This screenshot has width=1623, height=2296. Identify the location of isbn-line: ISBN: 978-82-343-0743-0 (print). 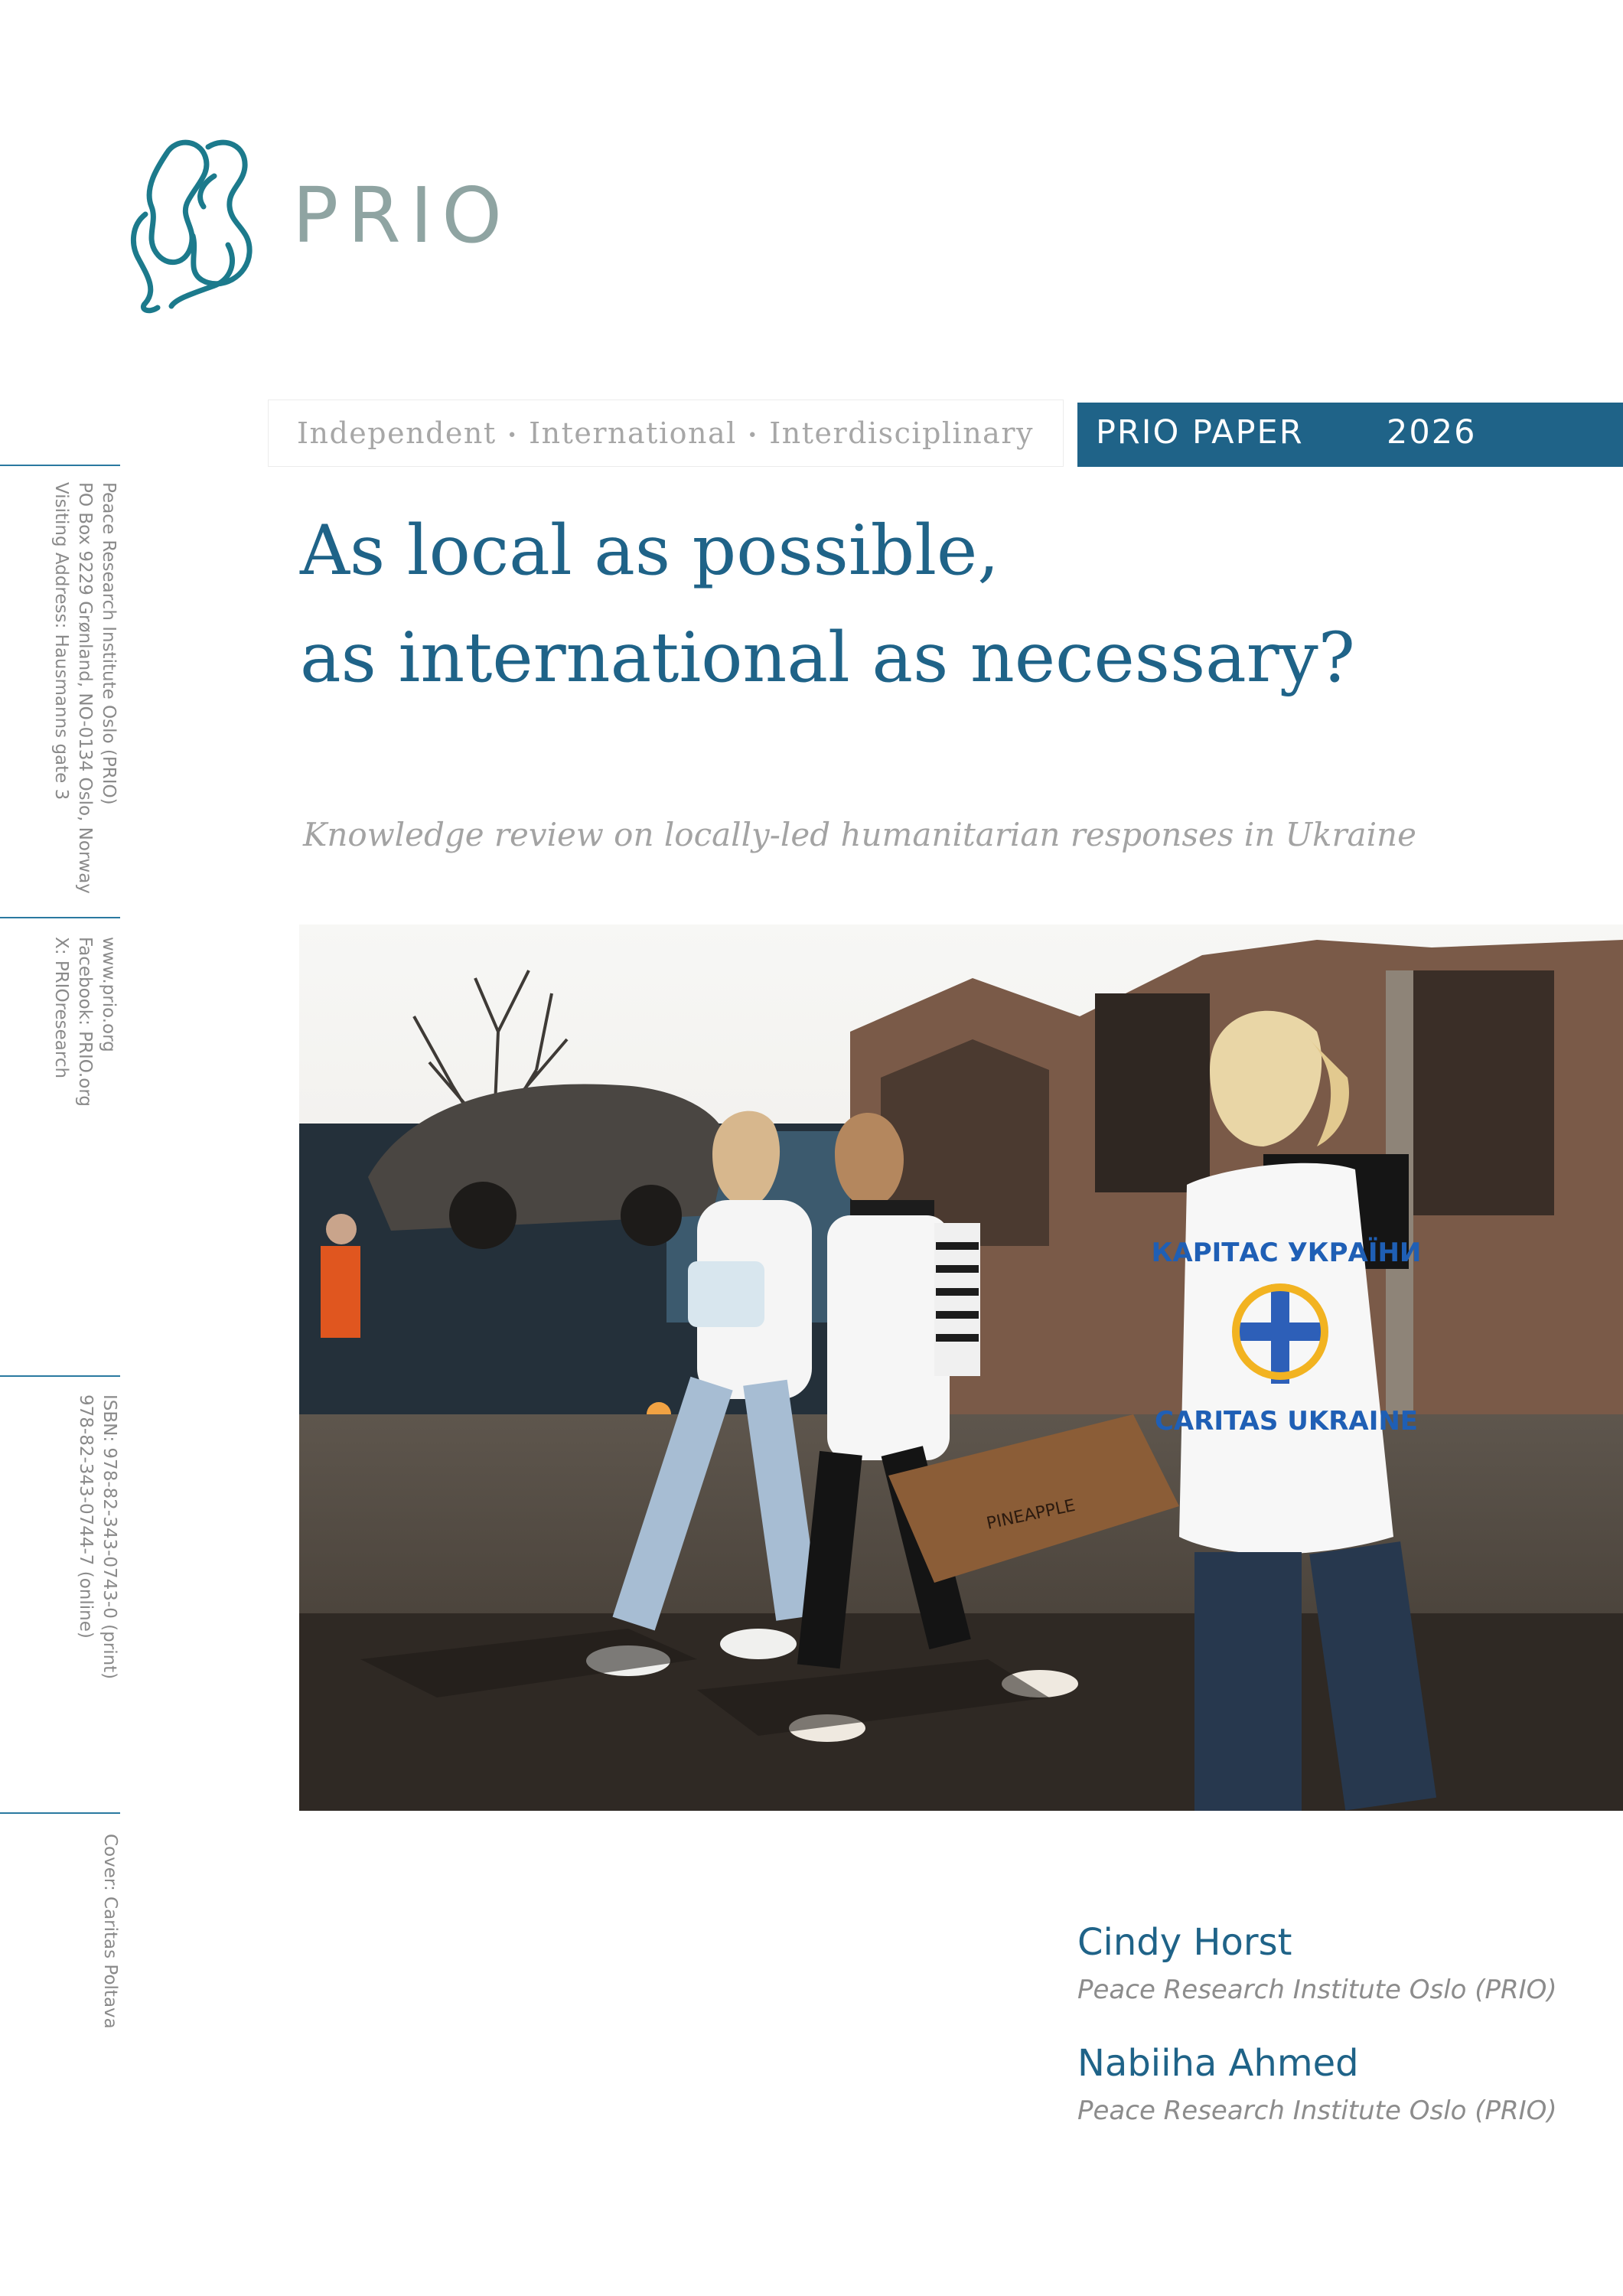
(109, 1537).